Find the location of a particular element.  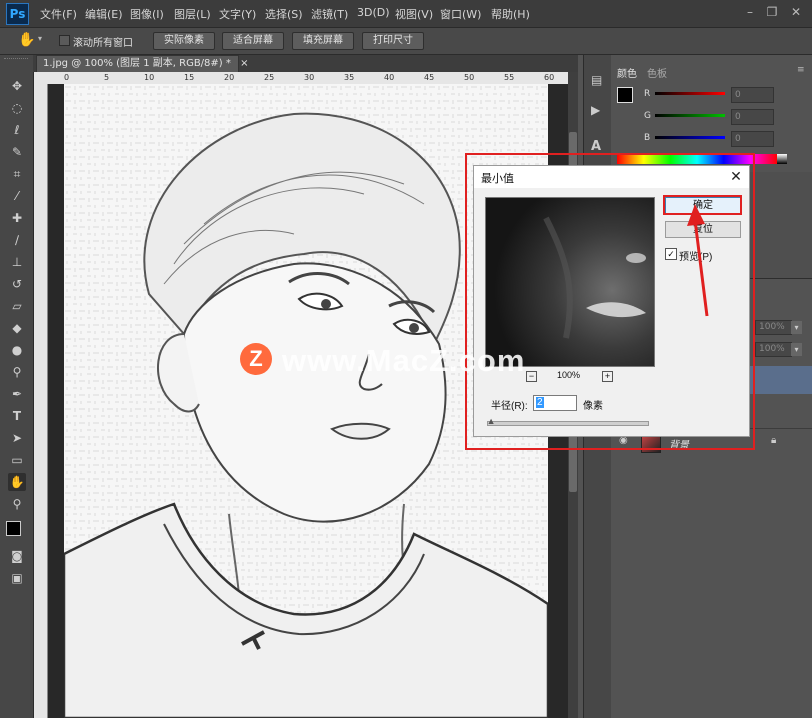

menu-view: 视图(V) is located at coordinates (414, 14).